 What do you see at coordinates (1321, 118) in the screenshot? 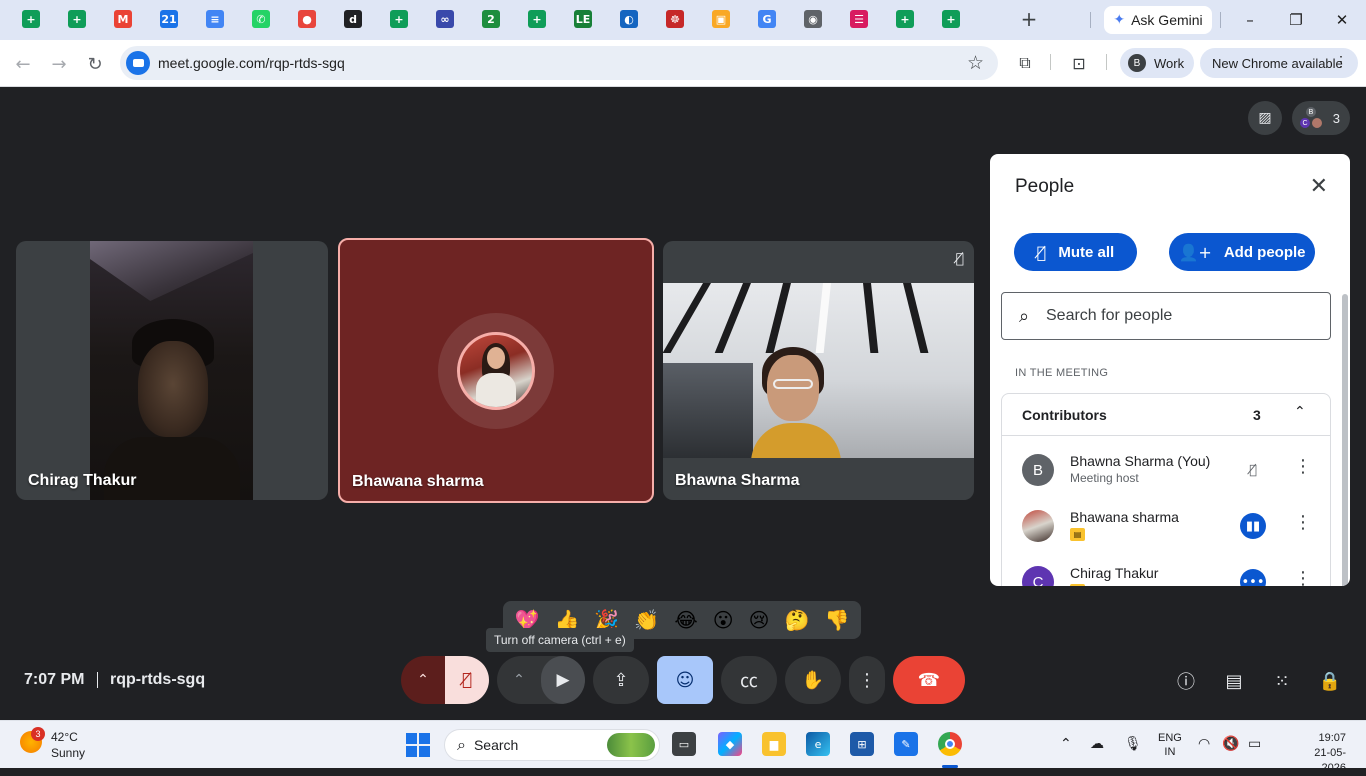
I see `participants-count-button: B C 3` at bounding box center [1321, 118].